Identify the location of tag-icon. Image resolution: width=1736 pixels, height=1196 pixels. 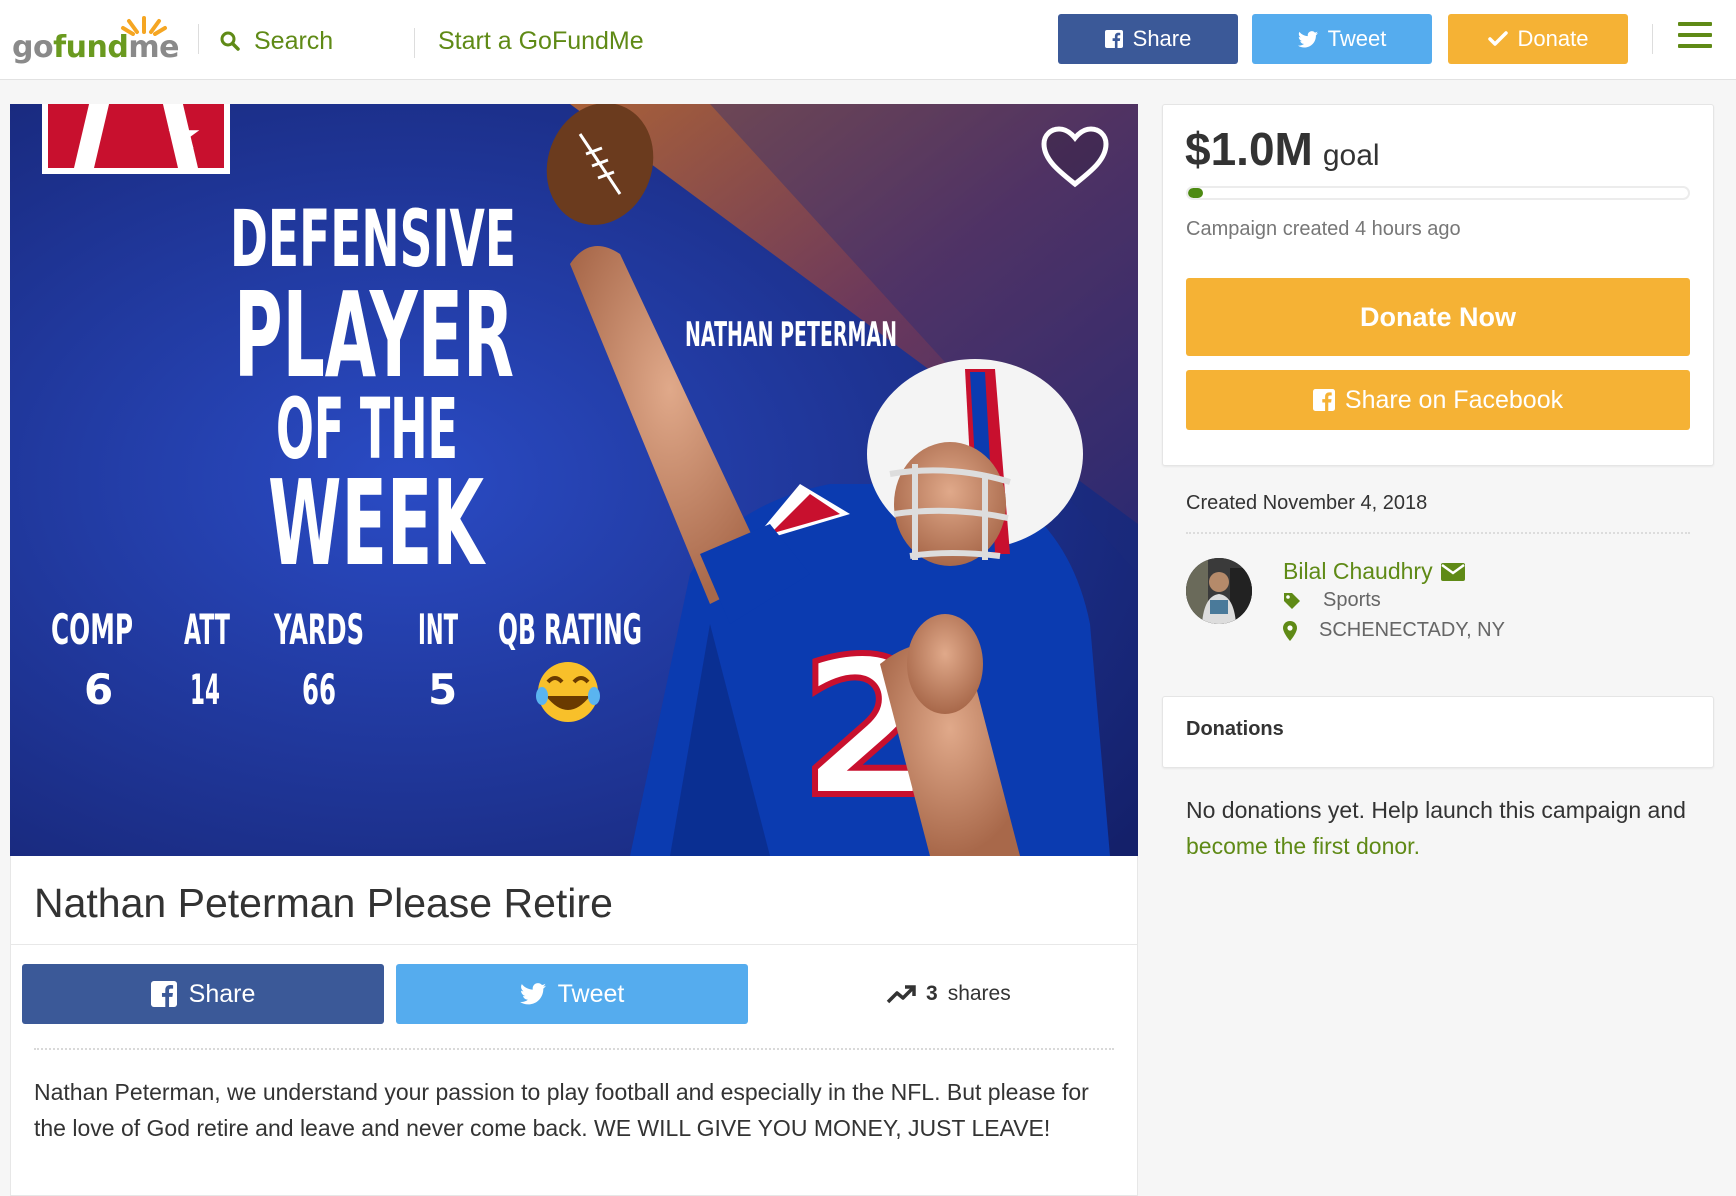
(1292, 600).